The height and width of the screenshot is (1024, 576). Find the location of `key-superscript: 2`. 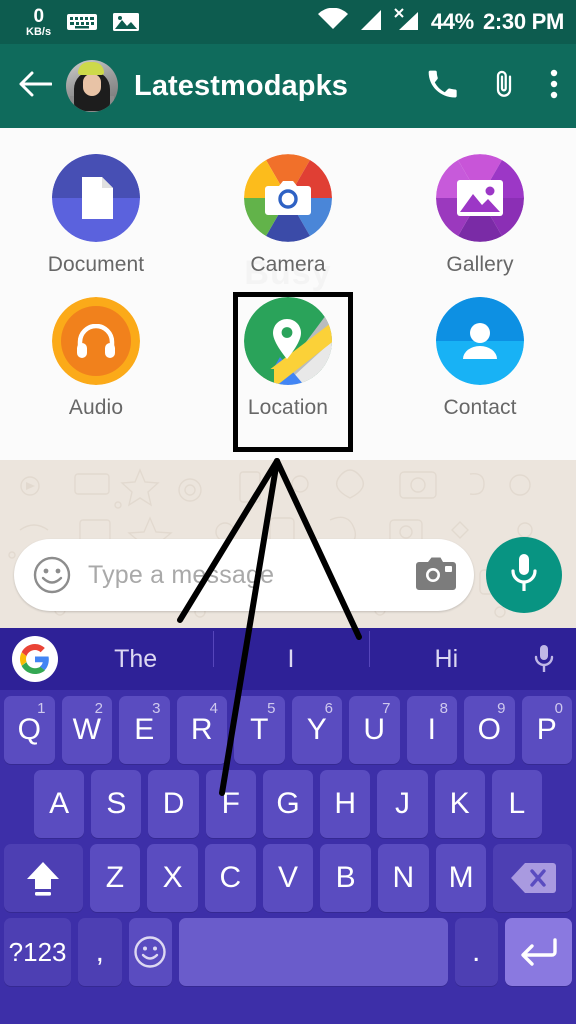

key-superscript: 2 is located at coordinates (98, 708).